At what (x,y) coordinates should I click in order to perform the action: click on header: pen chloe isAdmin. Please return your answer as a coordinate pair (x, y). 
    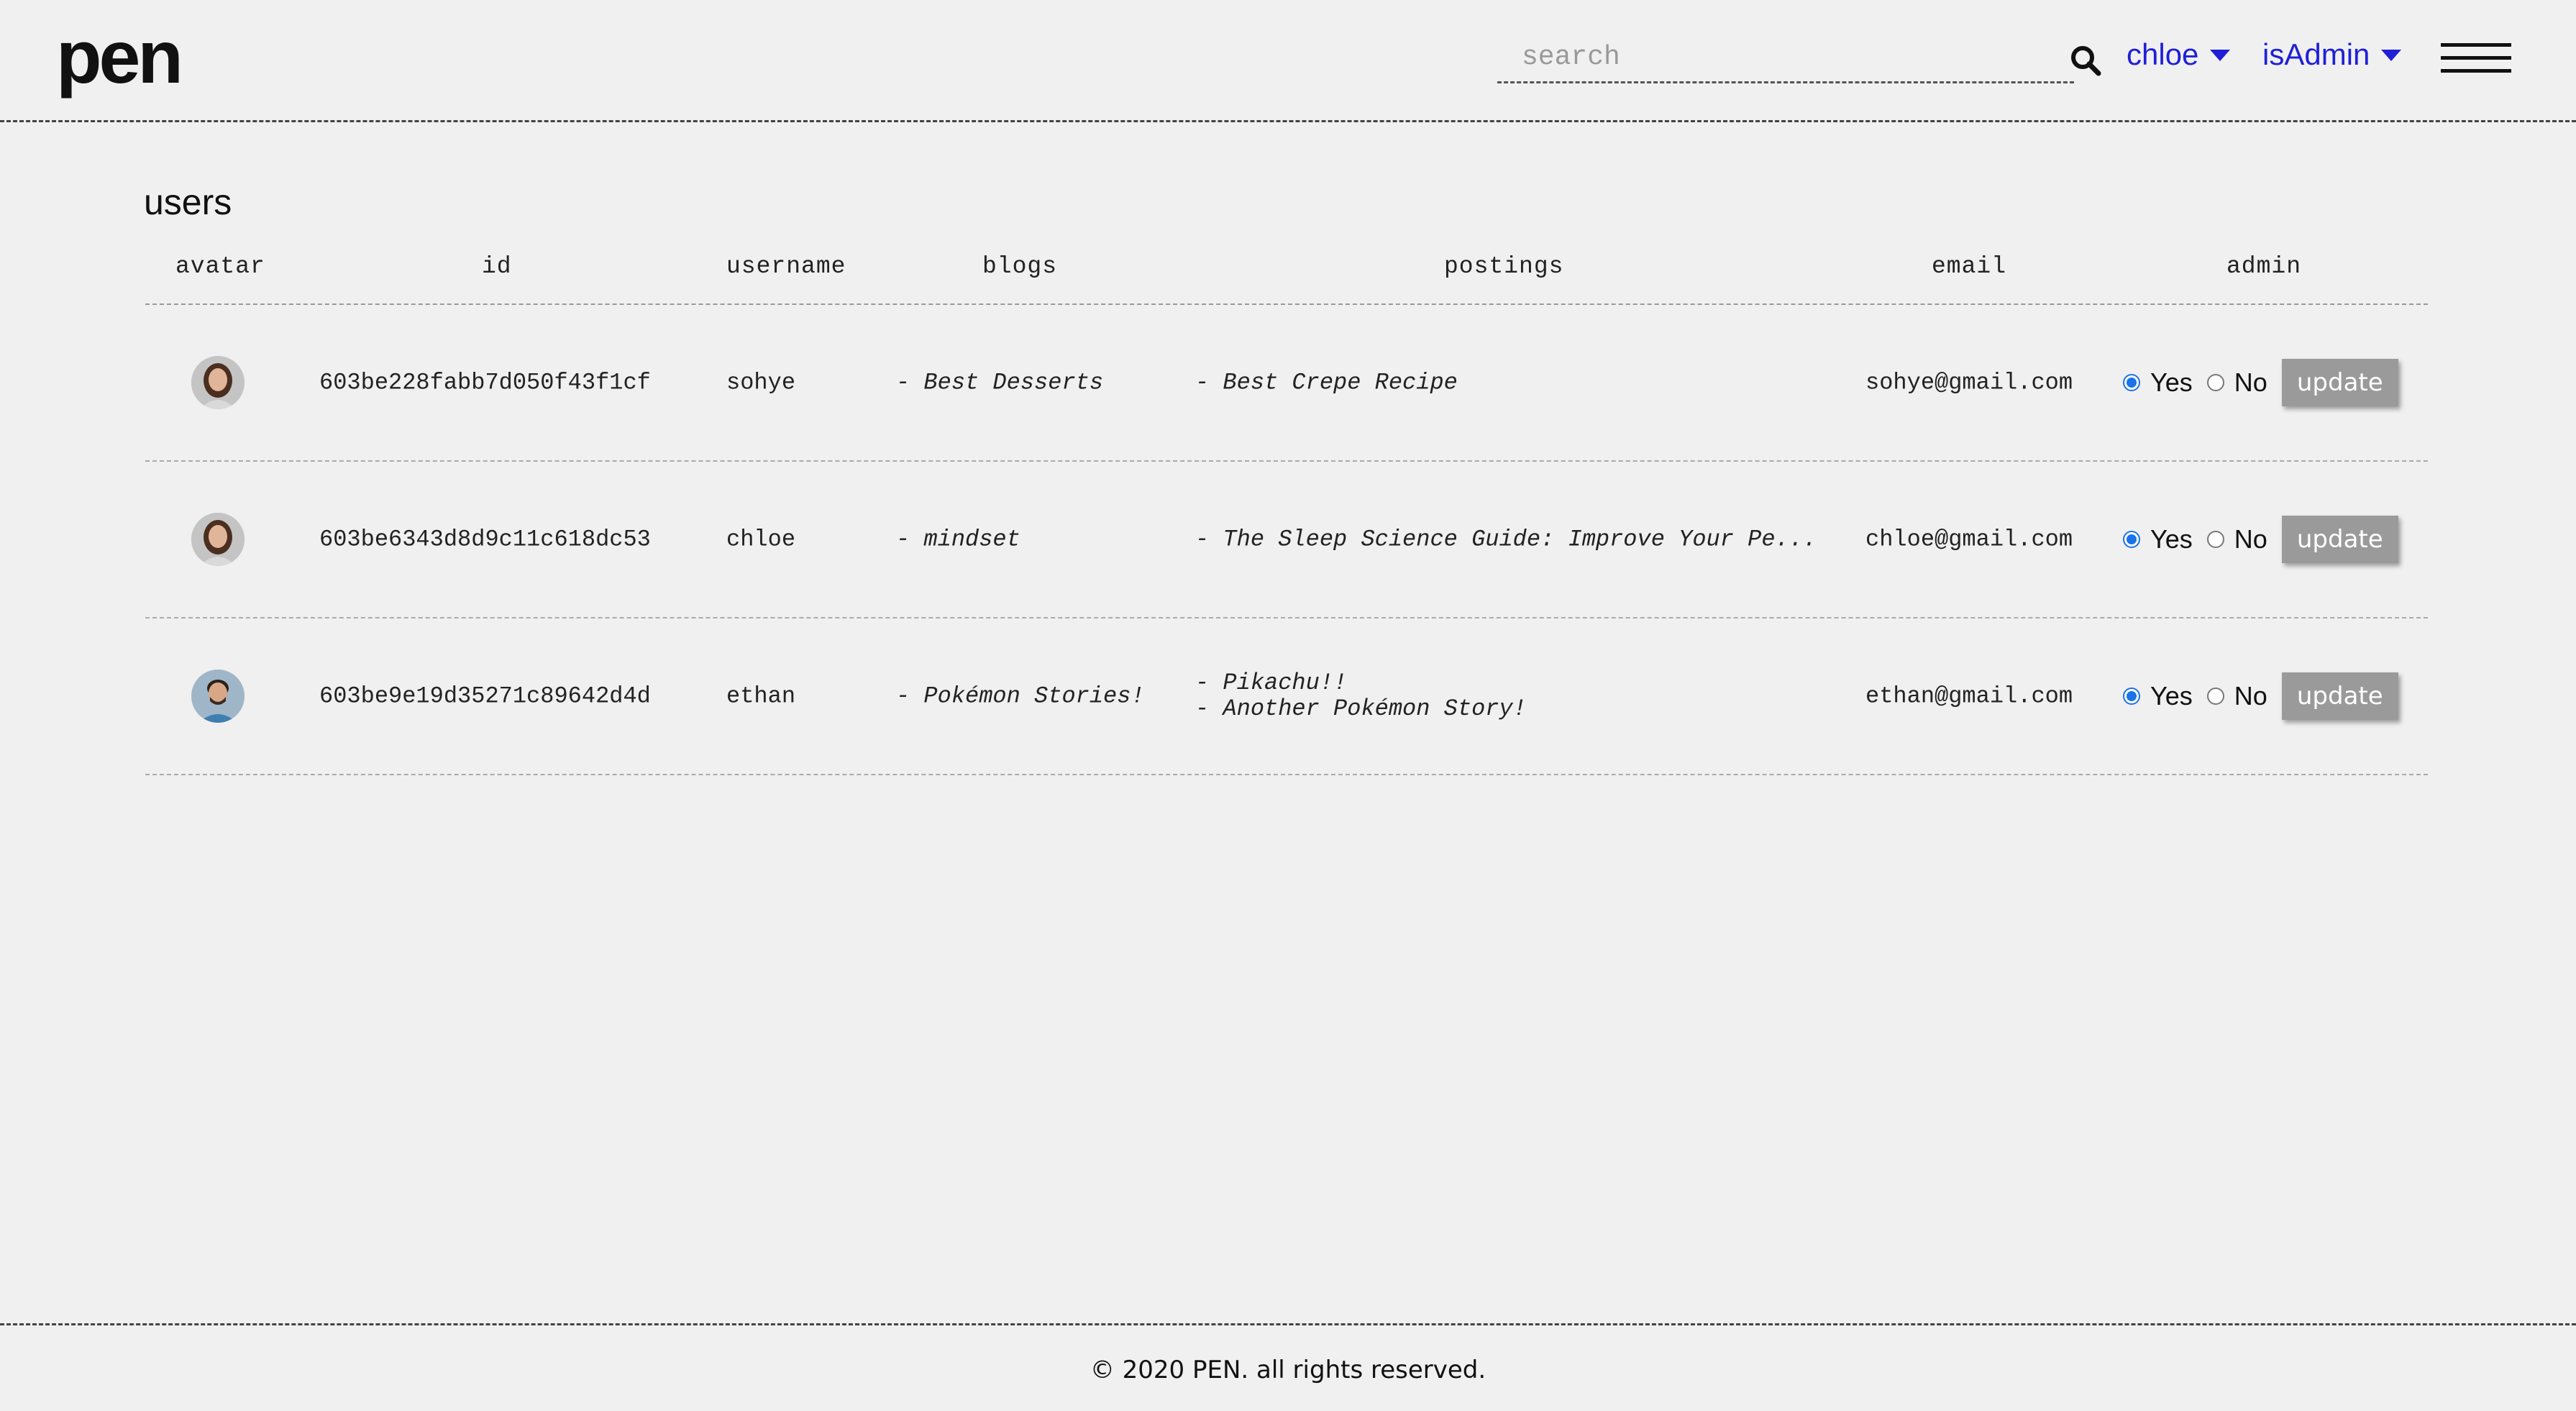
    Looking at the image, I should click on (1288, 61).